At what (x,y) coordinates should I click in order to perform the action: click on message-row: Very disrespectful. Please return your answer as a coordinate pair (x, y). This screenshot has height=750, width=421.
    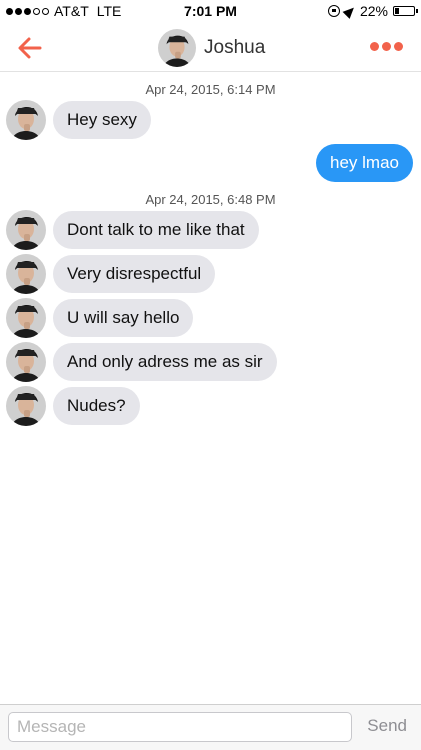
    Looking at the image, I should click on (111, 274).